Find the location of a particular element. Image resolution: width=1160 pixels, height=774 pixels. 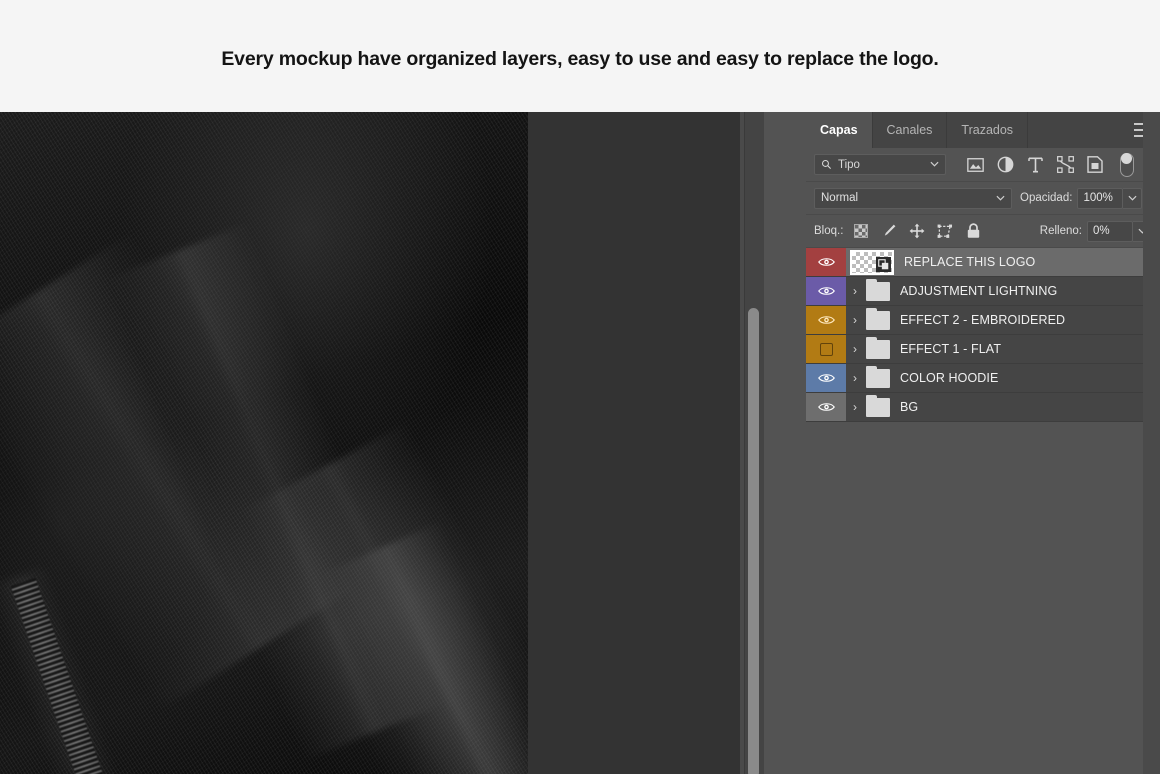

layer-name: BG is located at coordinates (909, 407).